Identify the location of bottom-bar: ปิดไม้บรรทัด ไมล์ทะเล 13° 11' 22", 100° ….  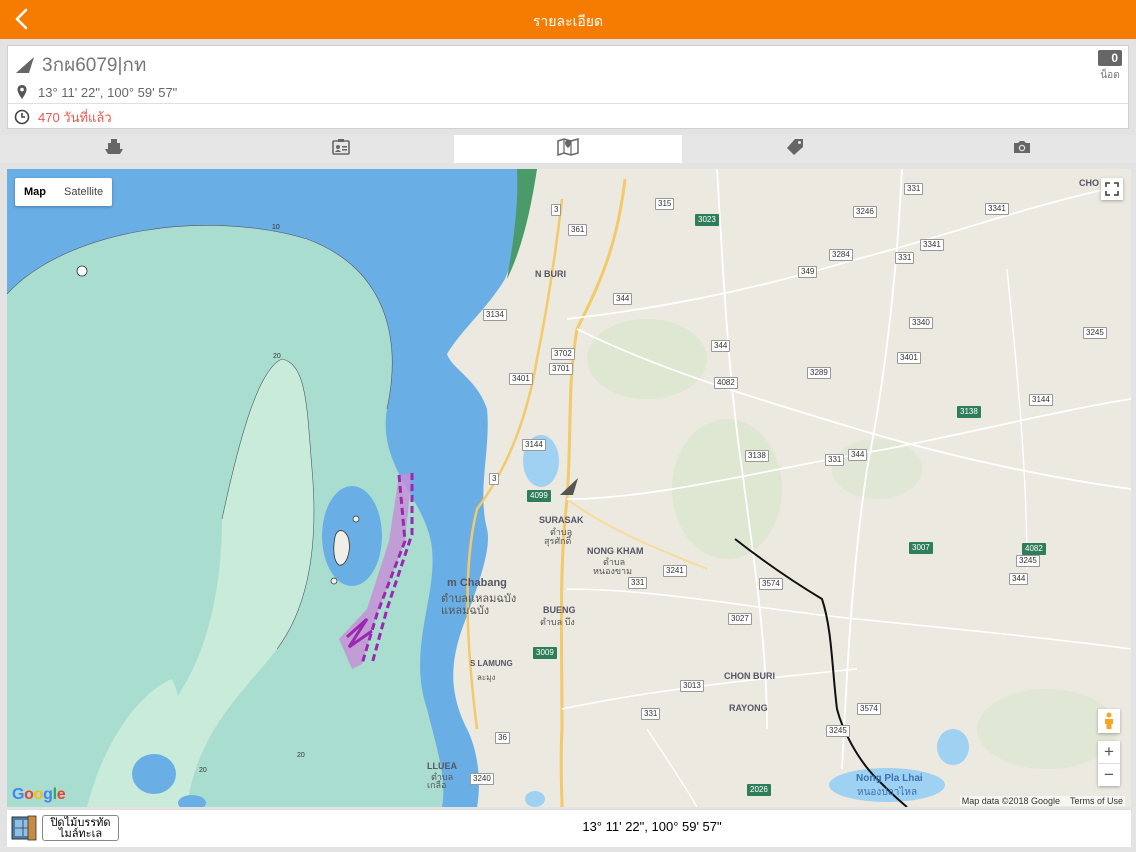
(569, 828).